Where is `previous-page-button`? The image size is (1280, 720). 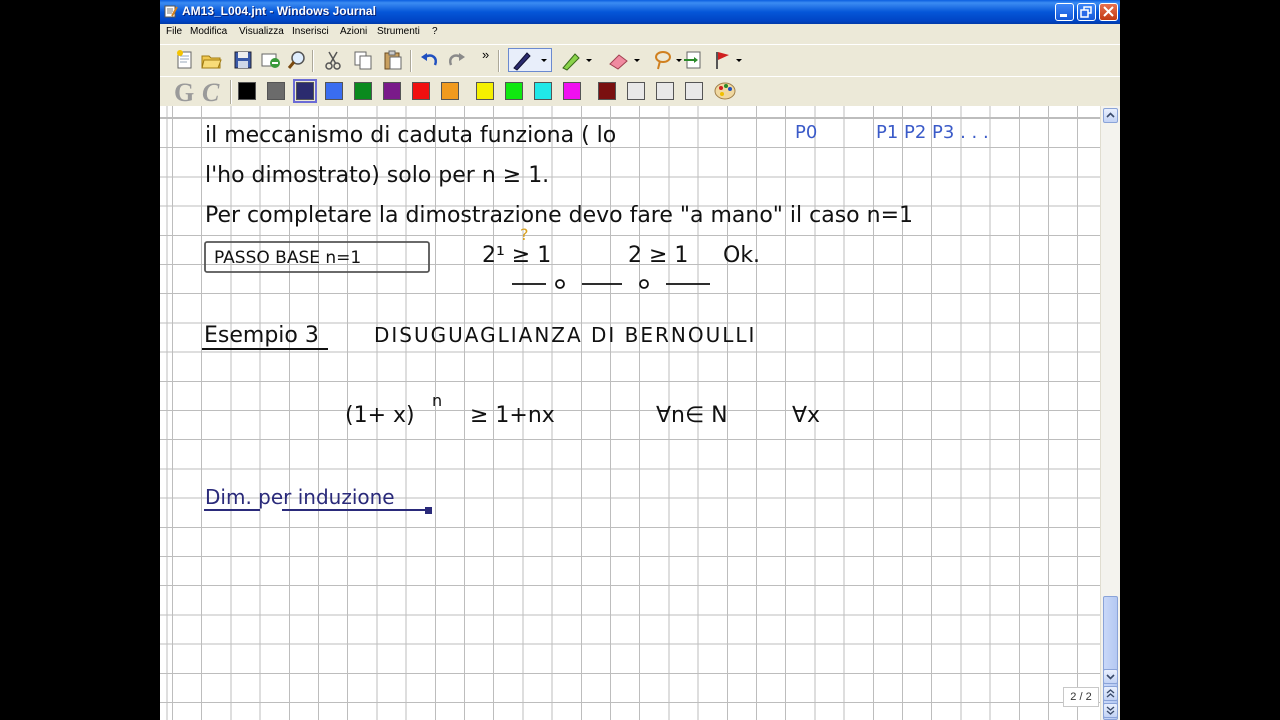 previous-page-button is located at coordinates (1110, 693).